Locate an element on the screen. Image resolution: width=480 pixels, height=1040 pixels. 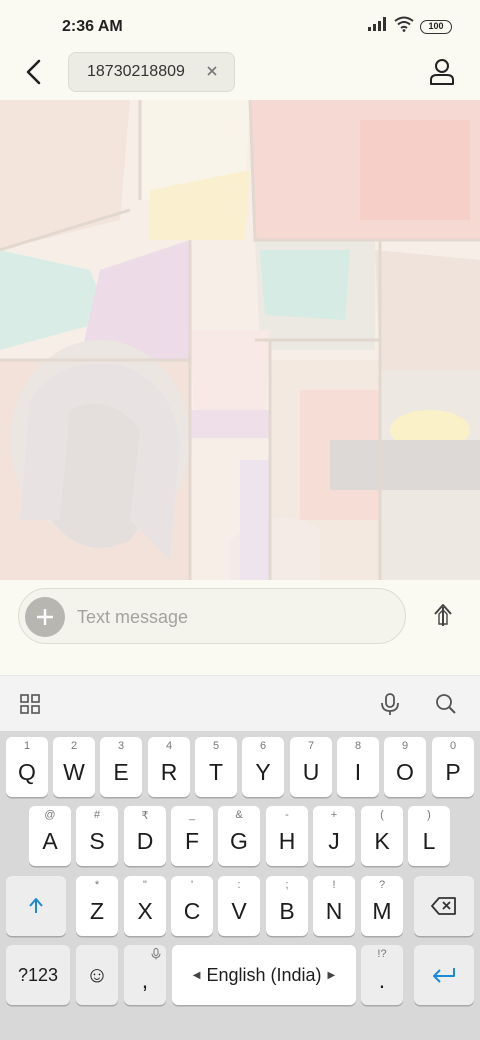
contact-button is located at coordinates (442, 72).